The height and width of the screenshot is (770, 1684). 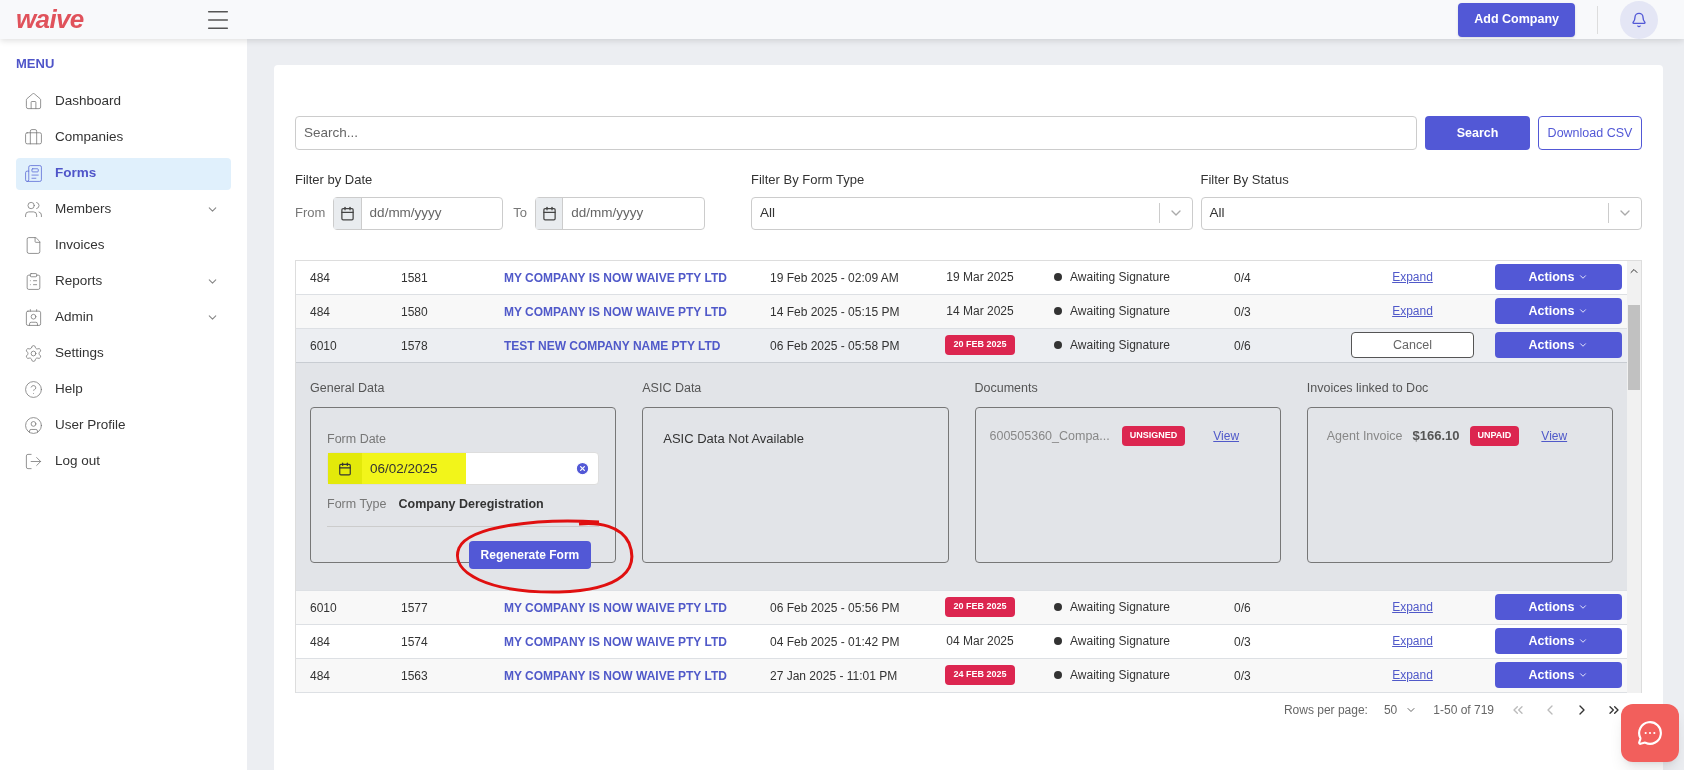 What do you see at coordinates (1364, 436) in the screenshot?
I see `invoice-label: Agent Invoice` at bounding box center [1364, 436].